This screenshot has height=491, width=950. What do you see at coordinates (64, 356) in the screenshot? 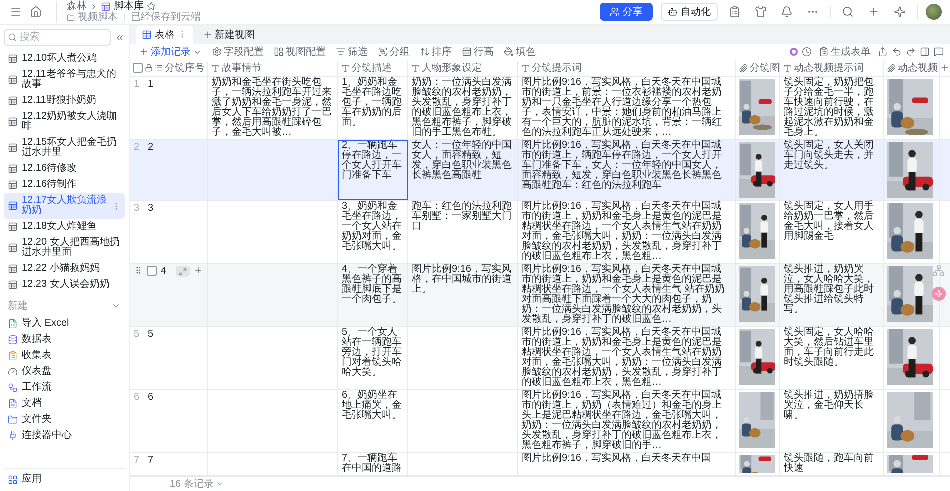
I see `sidebar-item: 收集表` at bounding box center [64, 356].